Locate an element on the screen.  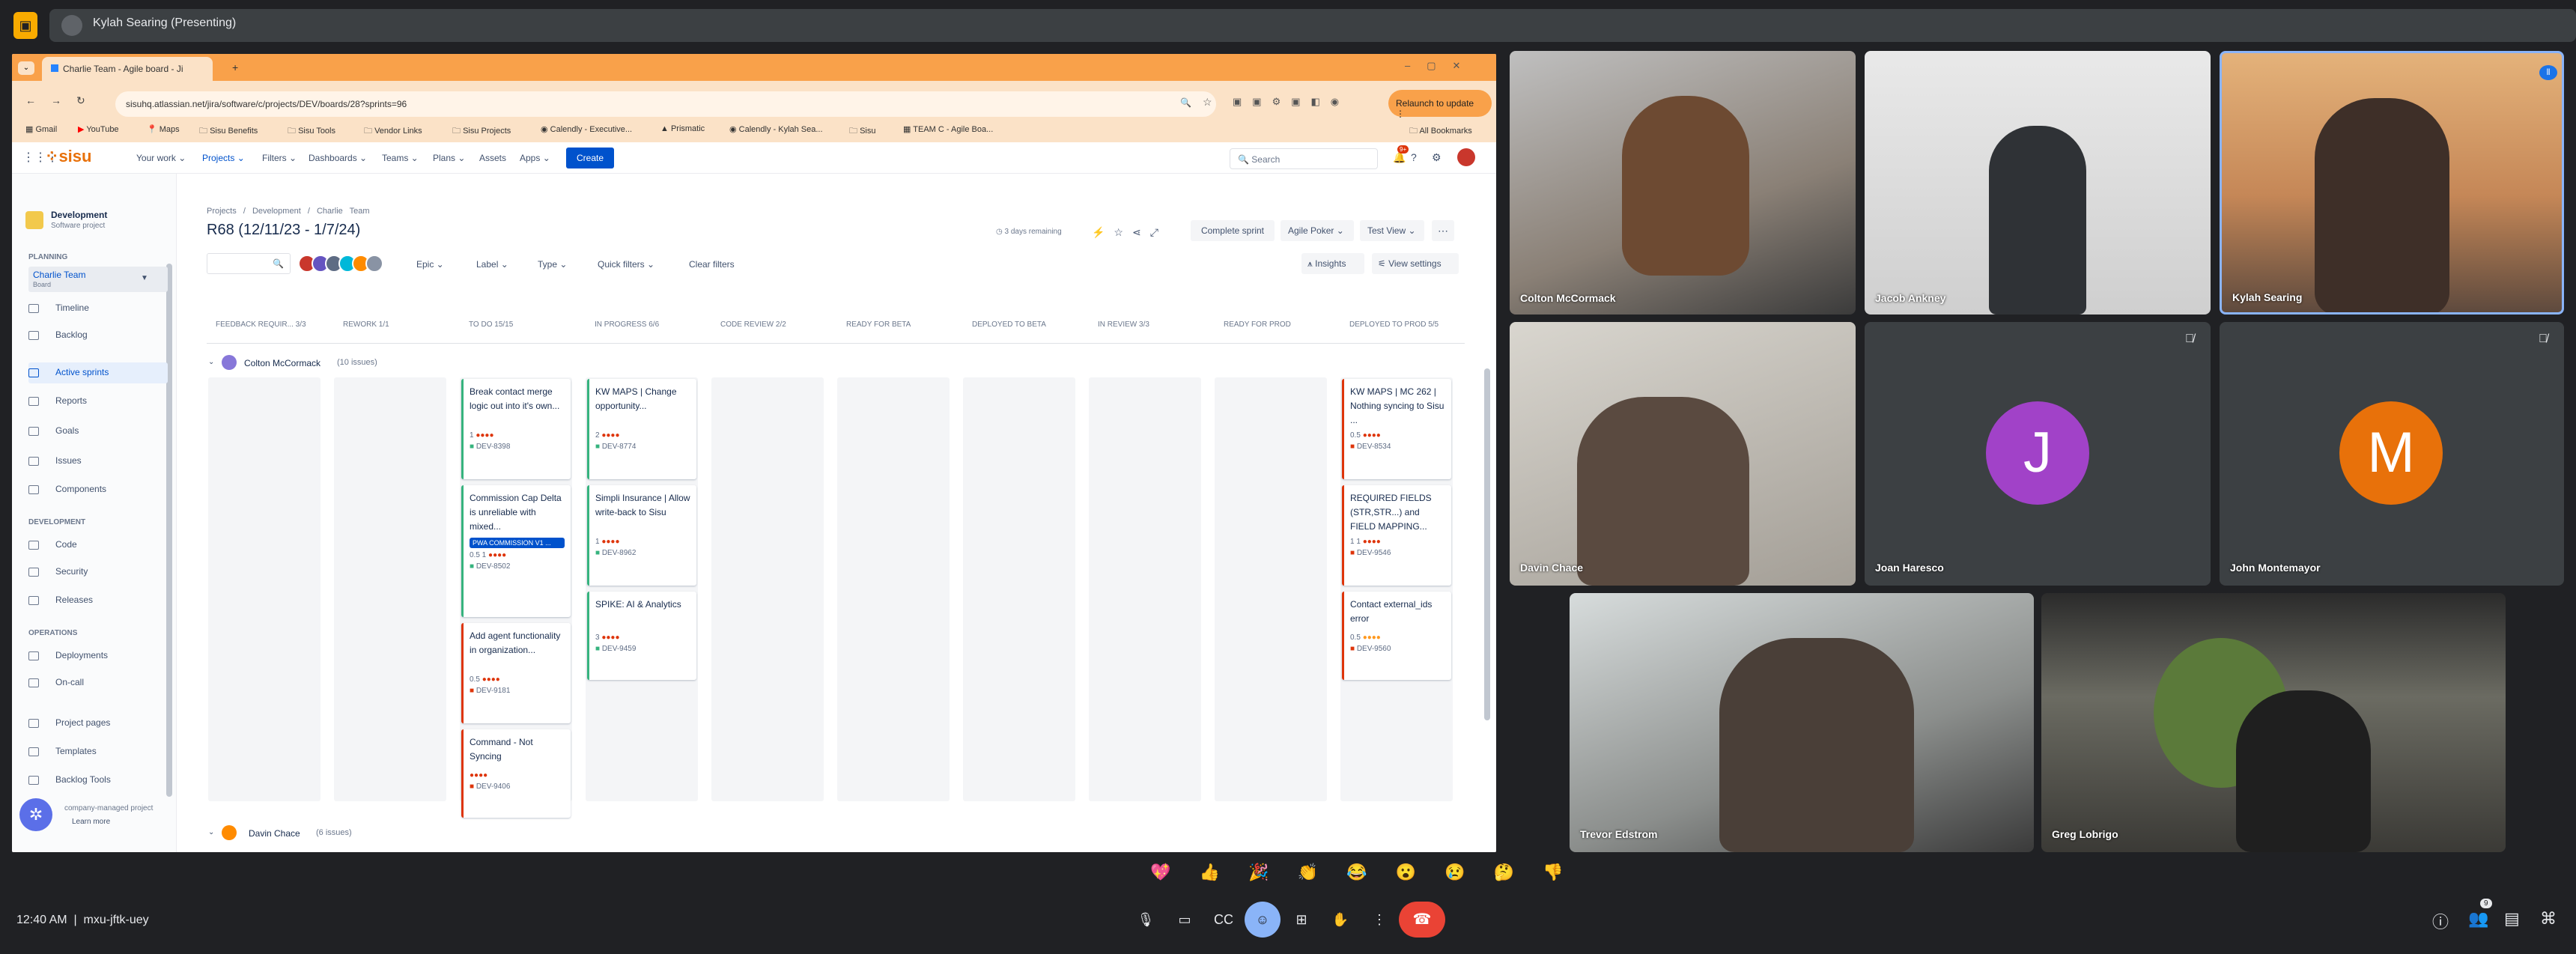
nav-dashboards: Dashboards ⌄ is located at coordinates (338, 158).